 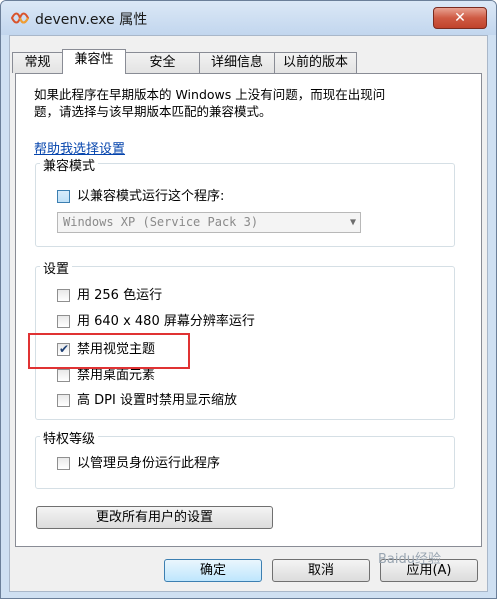 I want to click on chevron-down-icon: ▼, so click(x=352, y=222).